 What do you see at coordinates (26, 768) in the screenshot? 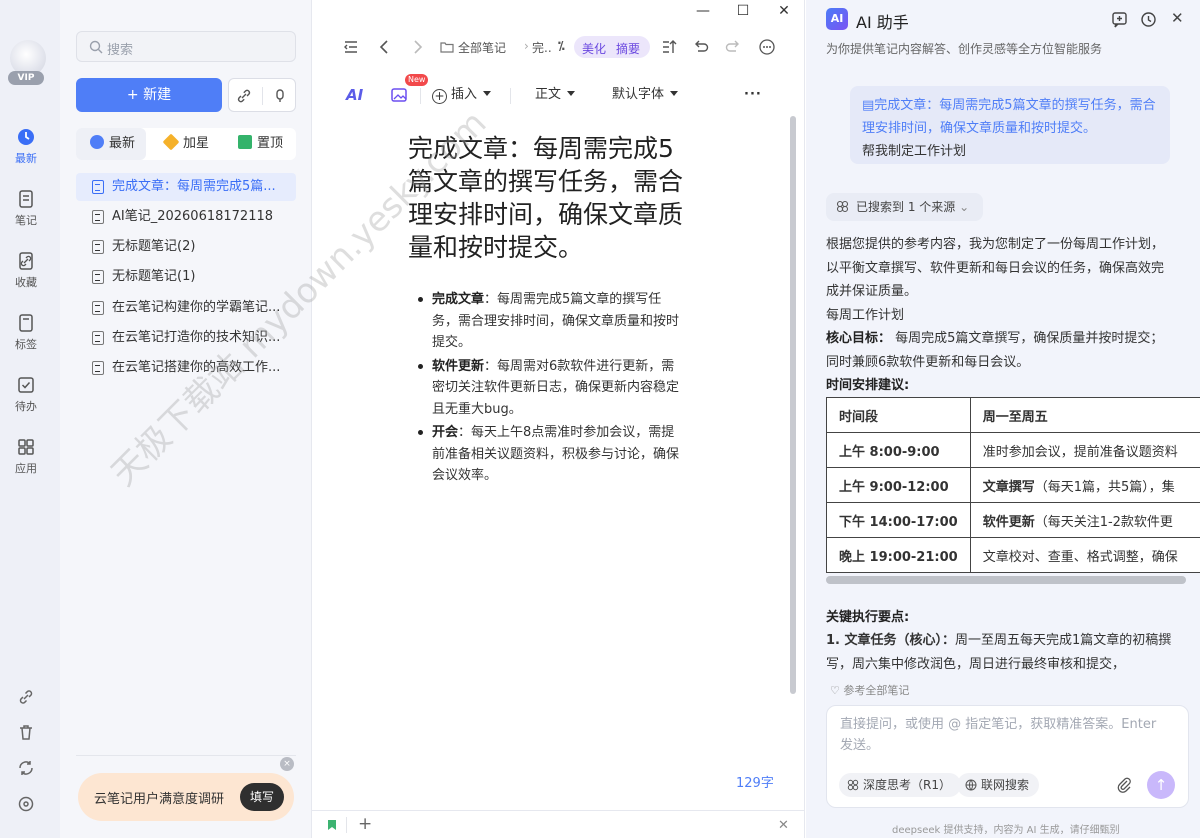
I see `sync-icon` at bounding box center [26, 768].